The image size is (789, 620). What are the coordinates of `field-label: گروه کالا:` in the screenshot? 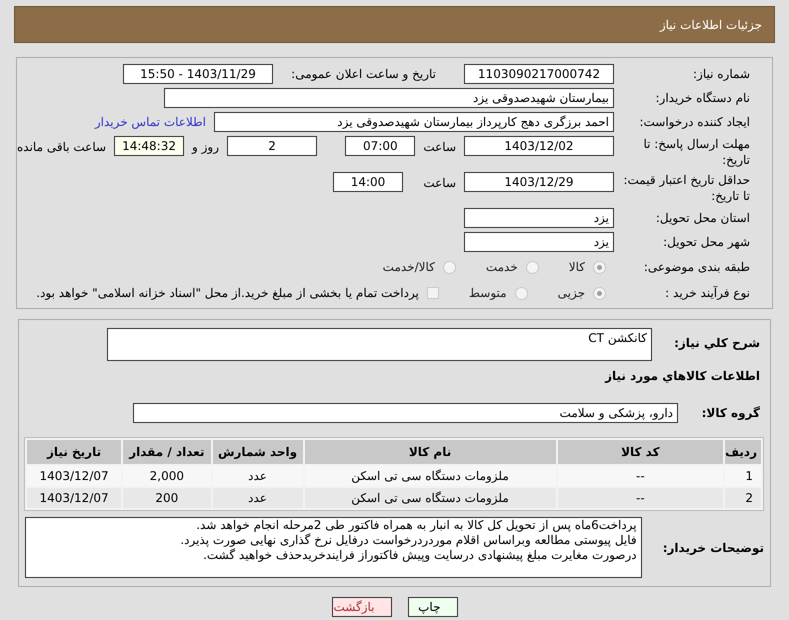 It's located at (730, 413).